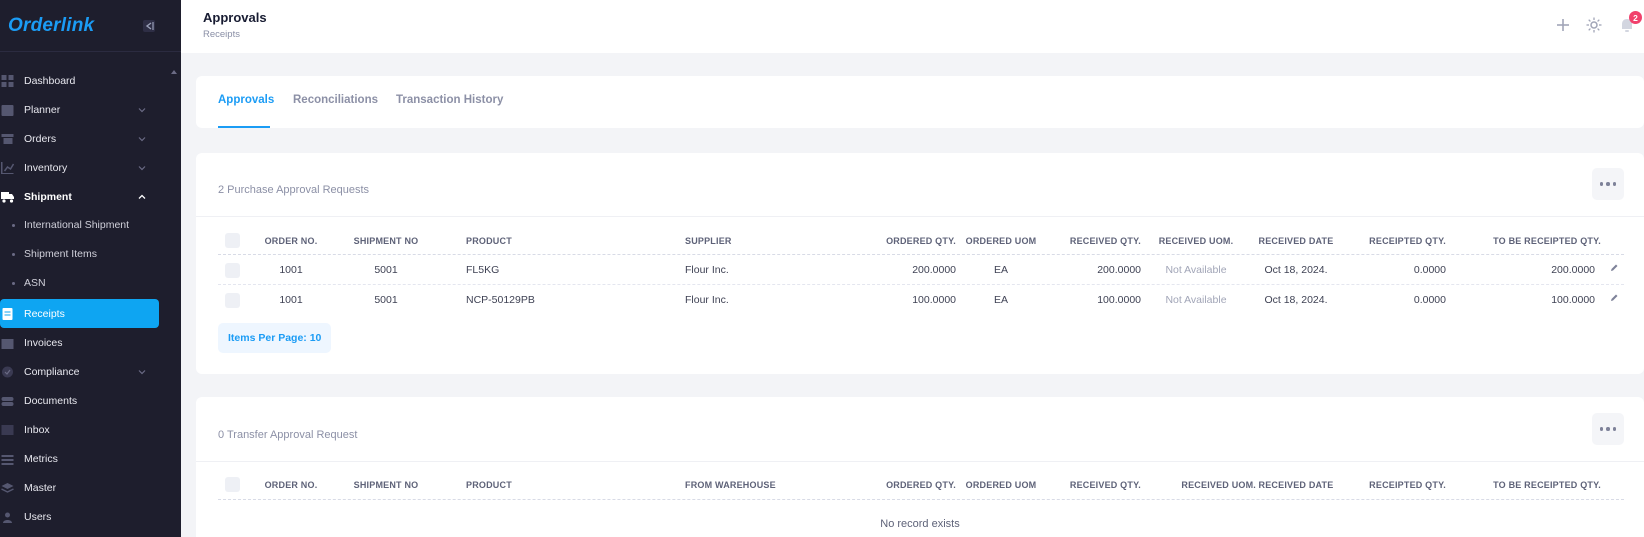  Describe the element at coordinates (244, 127) in the screenshot. I see `active-tab-indicator` at that location.